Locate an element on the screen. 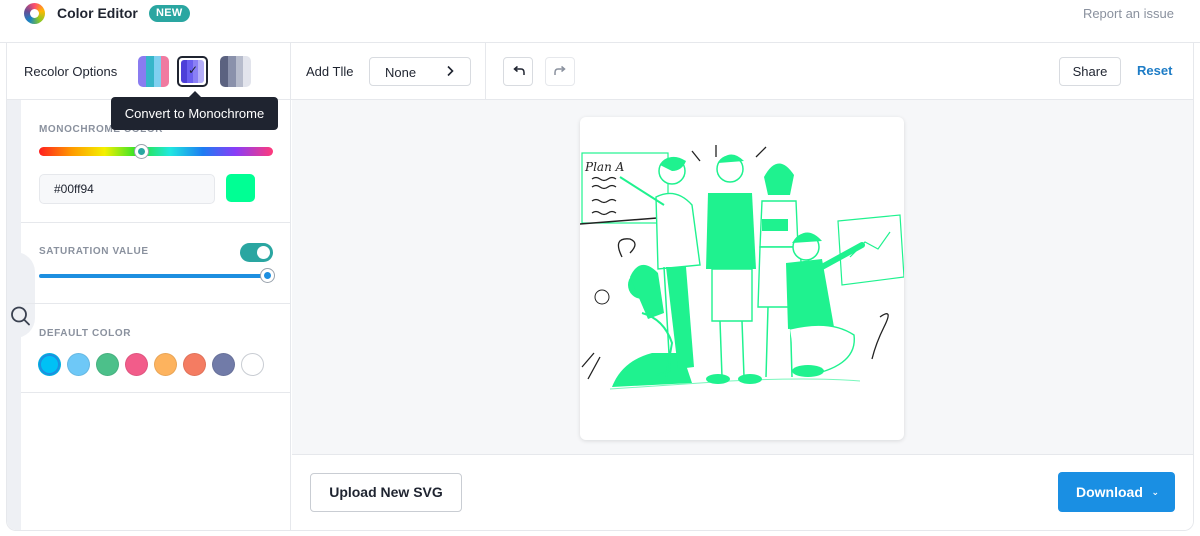 The height and width of the screenshot is (536, 1200). undo-icon is located at coordinates (519, 70).